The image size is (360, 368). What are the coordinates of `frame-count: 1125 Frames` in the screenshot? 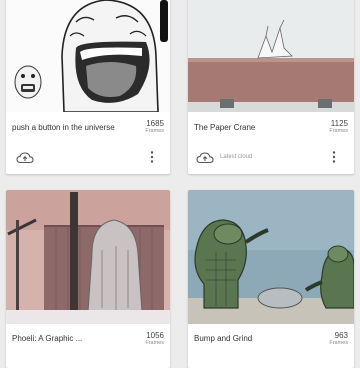 It's located at (338, 127).